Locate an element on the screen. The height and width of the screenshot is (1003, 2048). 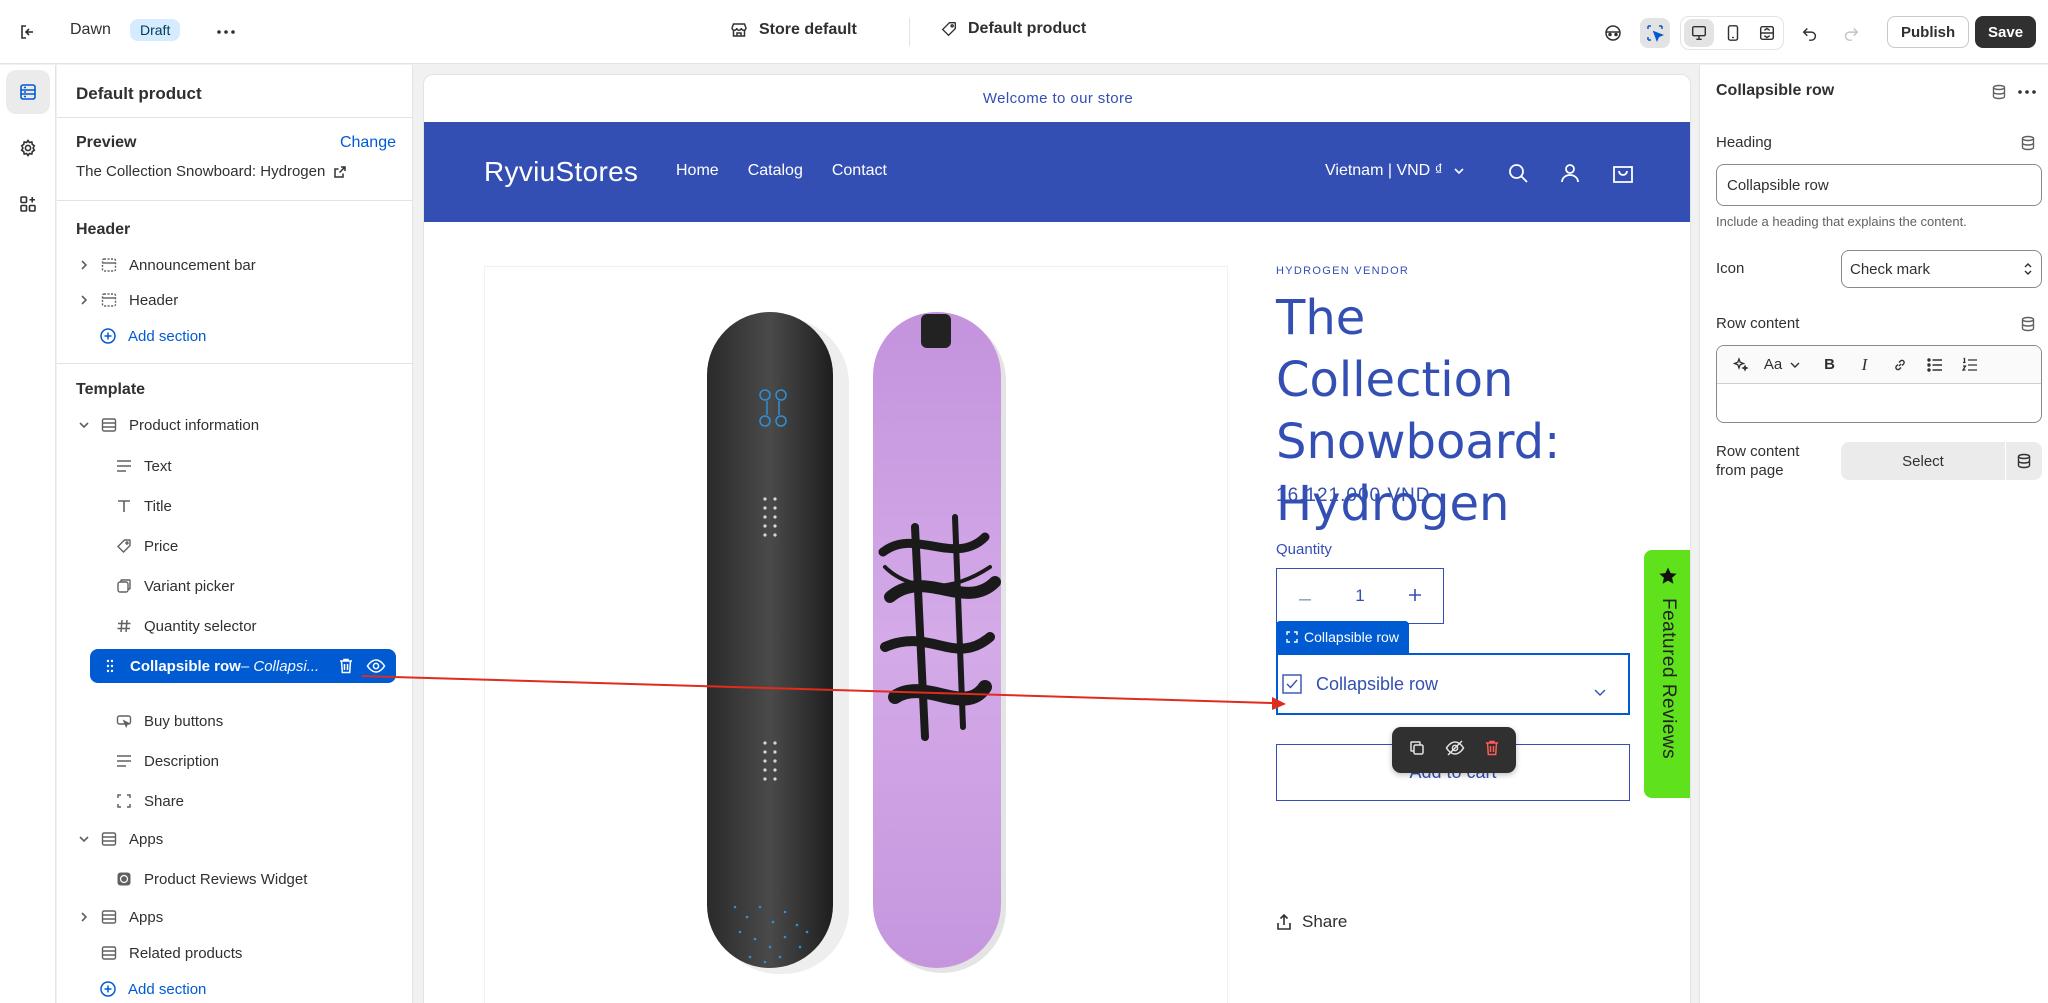
publish-button: Publish is located at coordinates (1928, 32).